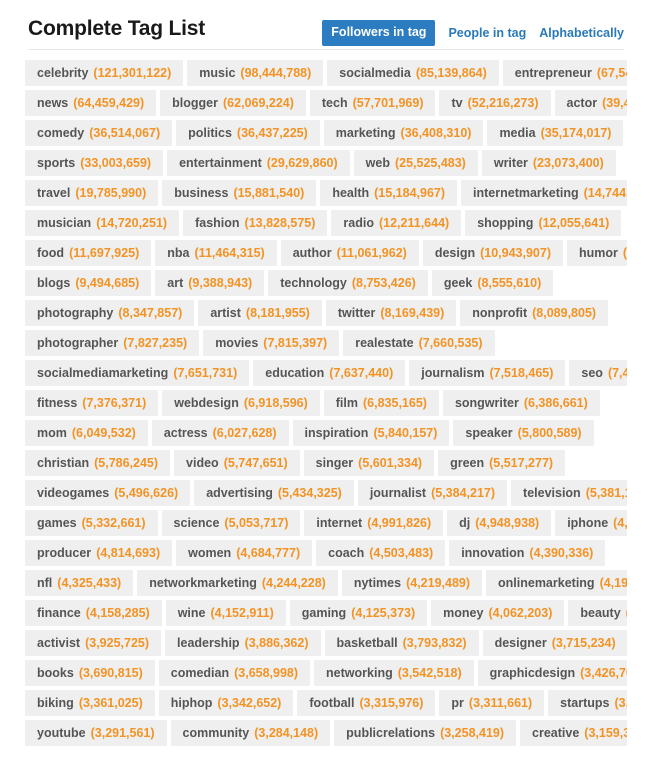 The height and width of the screenshot is (775, 652). Describe the element at coordinates (381, 553) in the screenshot. I see `tag-chip: coach (4,503,483)` at that location.